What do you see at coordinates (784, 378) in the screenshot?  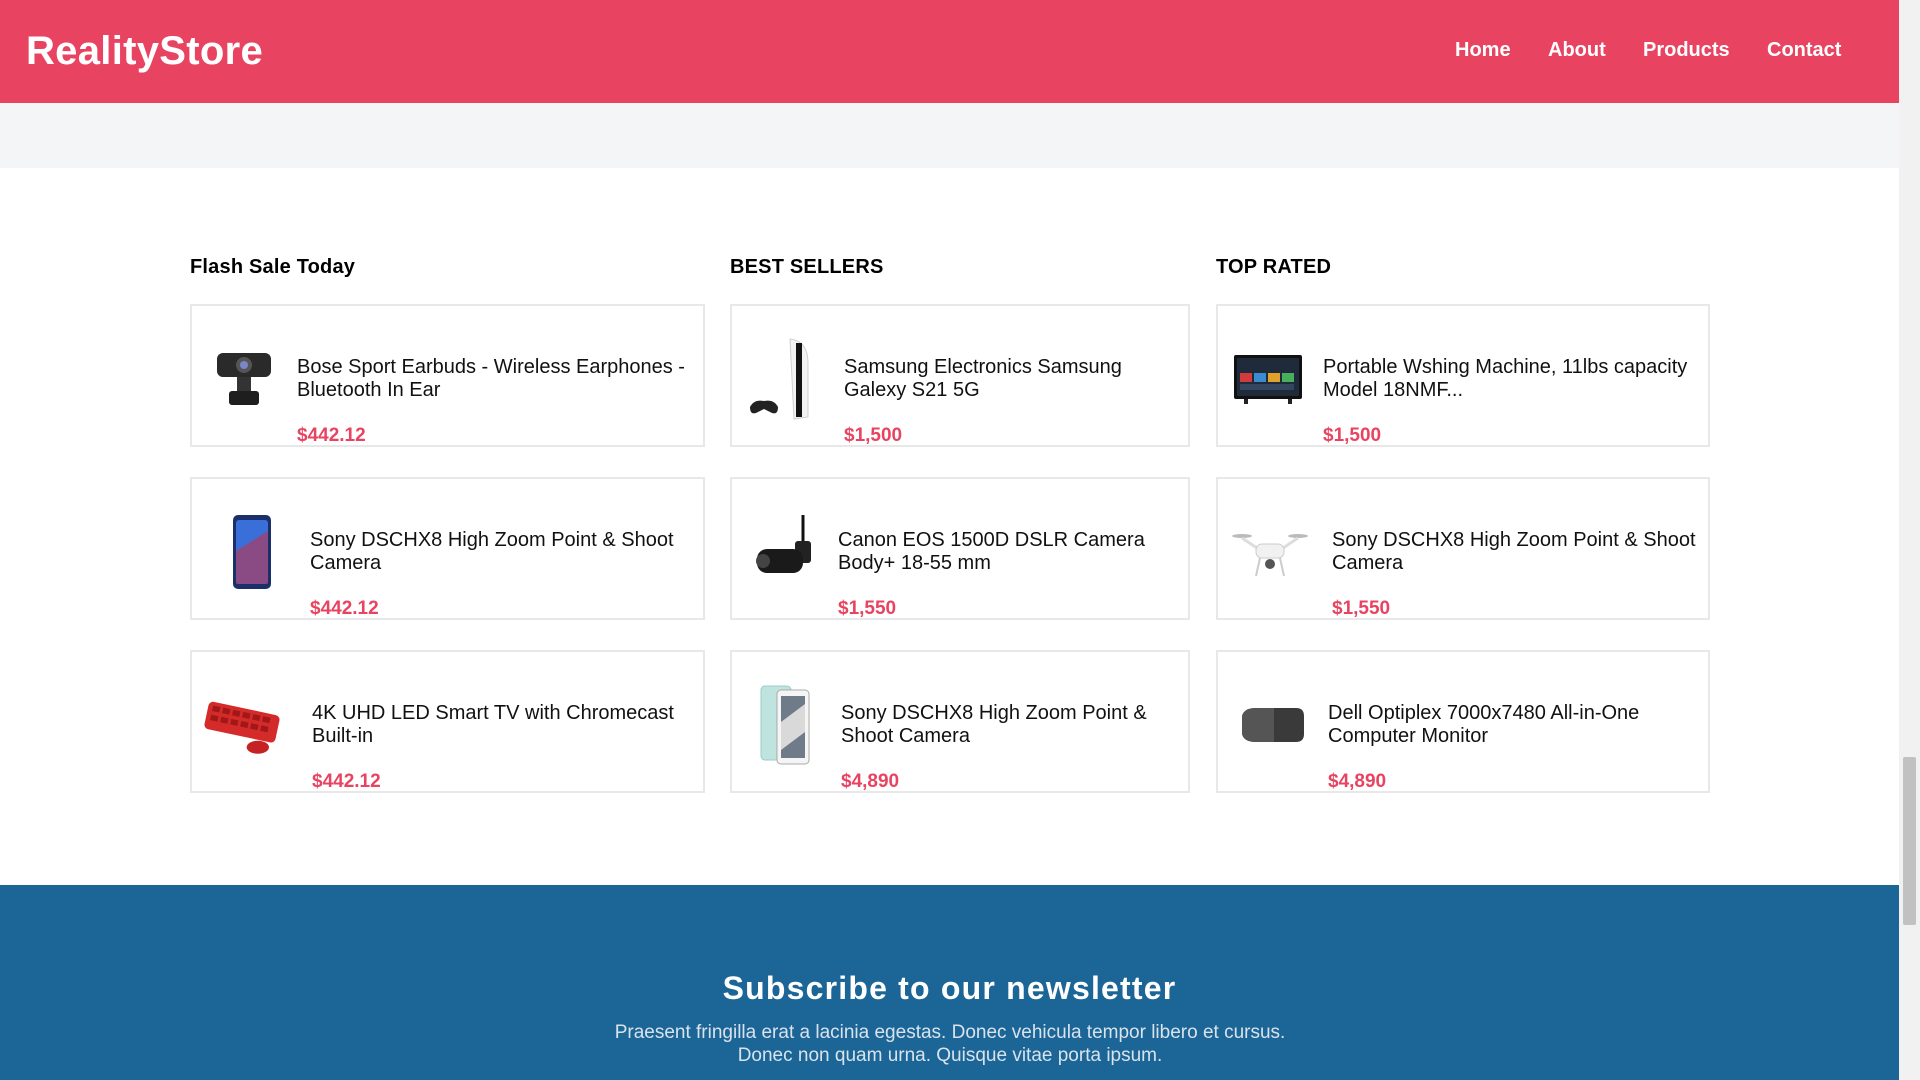 I see `game-console-icon` at bounding box center [784, 378].